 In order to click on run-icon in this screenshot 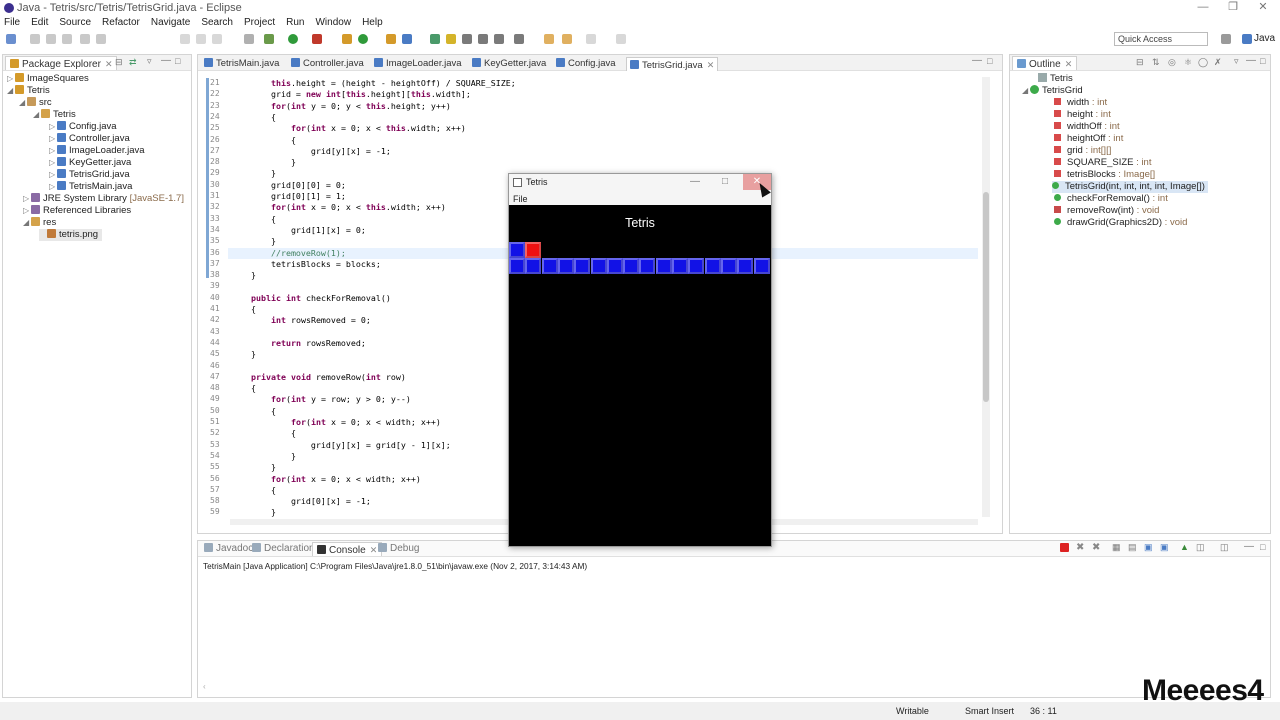, I will do `click(293, 39)`.